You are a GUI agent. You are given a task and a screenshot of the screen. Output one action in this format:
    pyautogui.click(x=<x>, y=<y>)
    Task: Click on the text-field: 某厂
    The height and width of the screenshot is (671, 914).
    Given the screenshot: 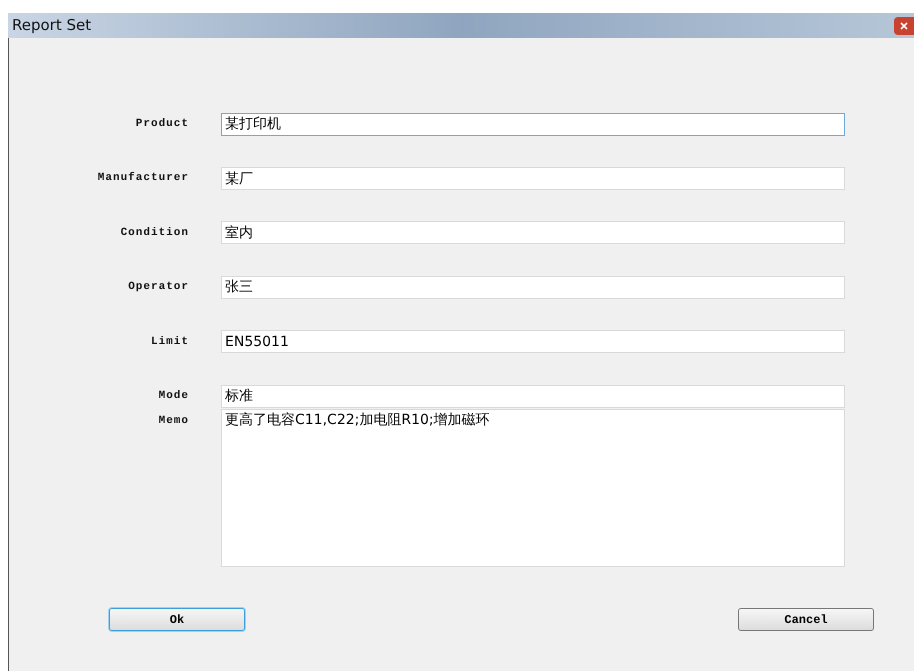 What is the action you would take?
    pyautogui.click(x=533, y=178)
    